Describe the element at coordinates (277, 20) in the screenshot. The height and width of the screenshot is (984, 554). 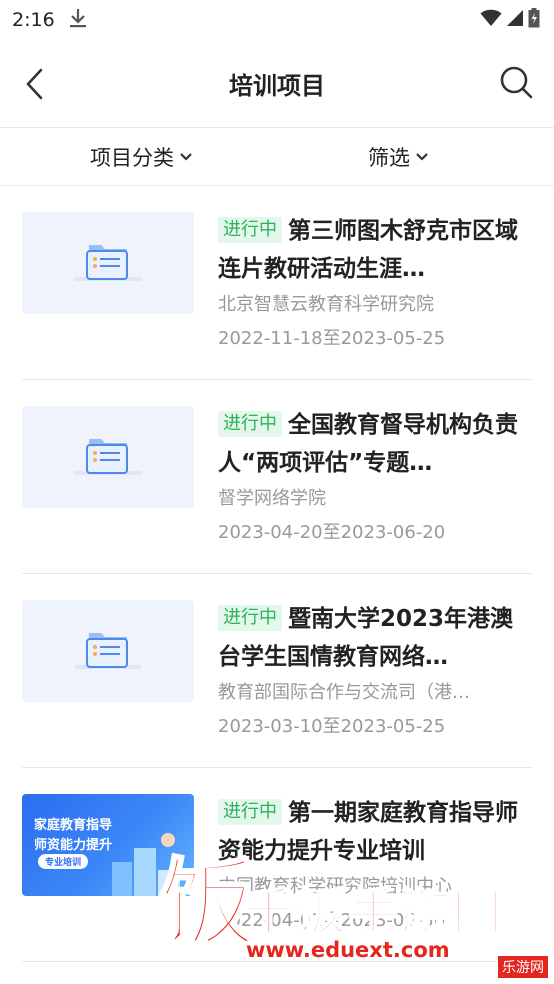
I see `status-bar: 2:16` at that location.